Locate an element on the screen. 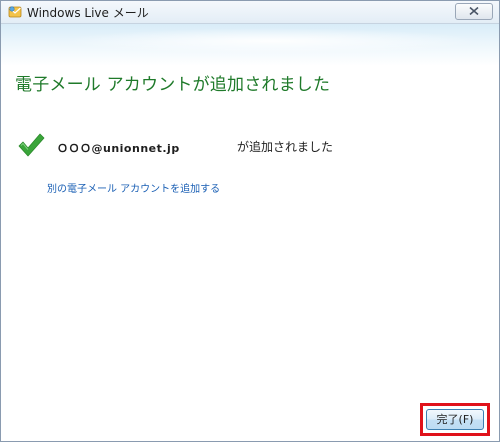 This screenshot has width=500, height=442. title-bar: Windows Live メール is located at coordinates (250, 12).